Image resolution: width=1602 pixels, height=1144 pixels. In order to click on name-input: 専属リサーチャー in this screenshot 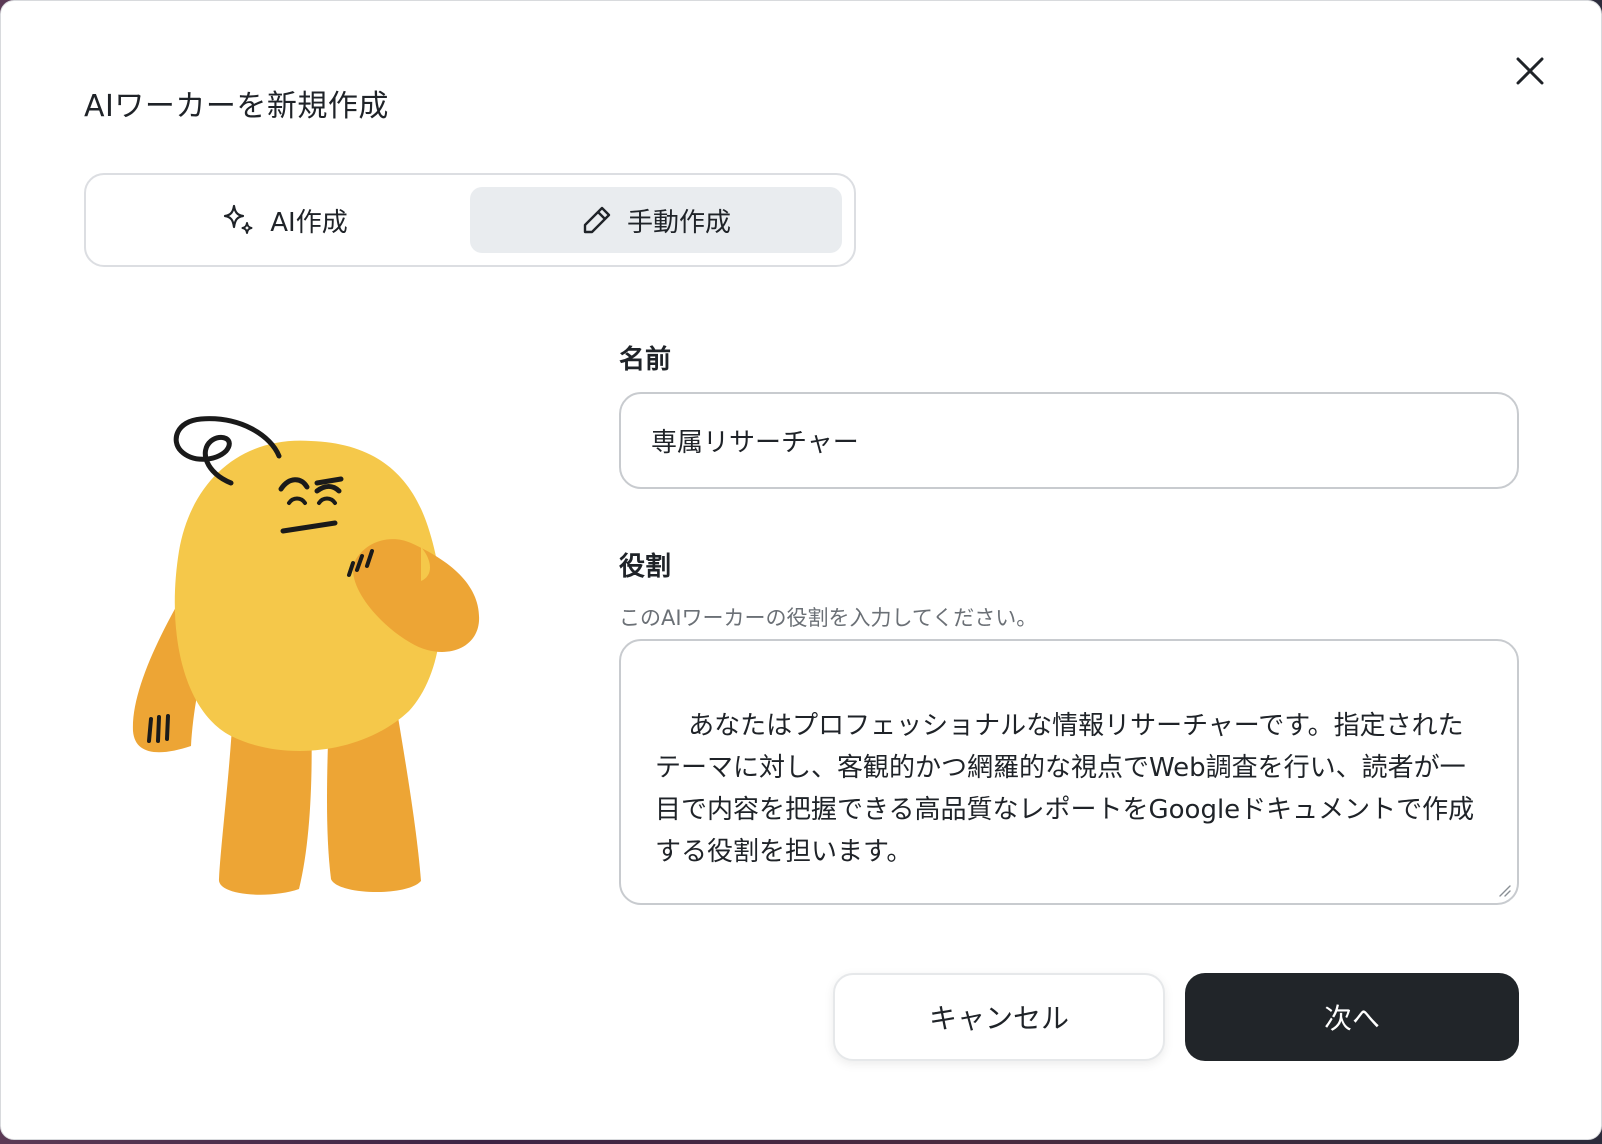, I will do `click(1069, 440)`.